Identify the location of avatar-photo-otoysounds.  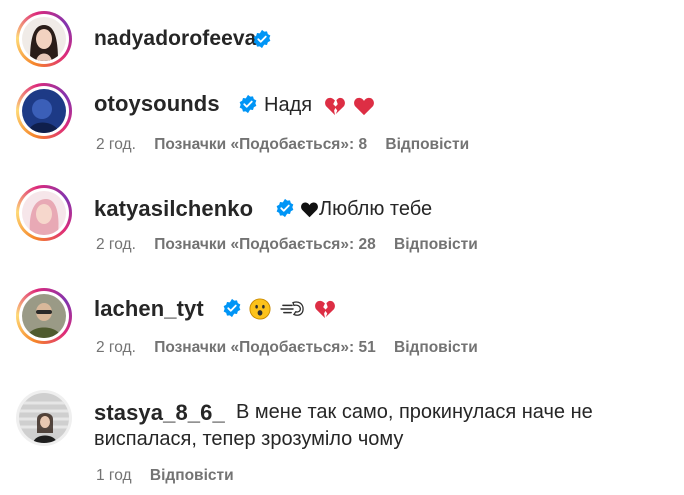
(44, 111).